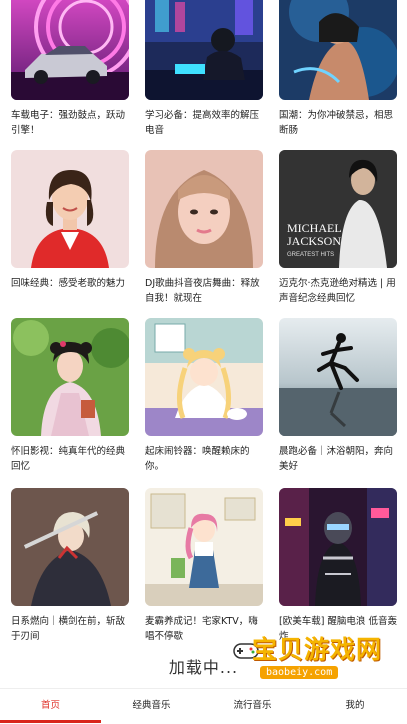 This screenshot has width=407, height=724. Describe the element at coordinates (314, 241) in the screenshot. I see `michael-cover-text-line2: JACKSON` at that location.